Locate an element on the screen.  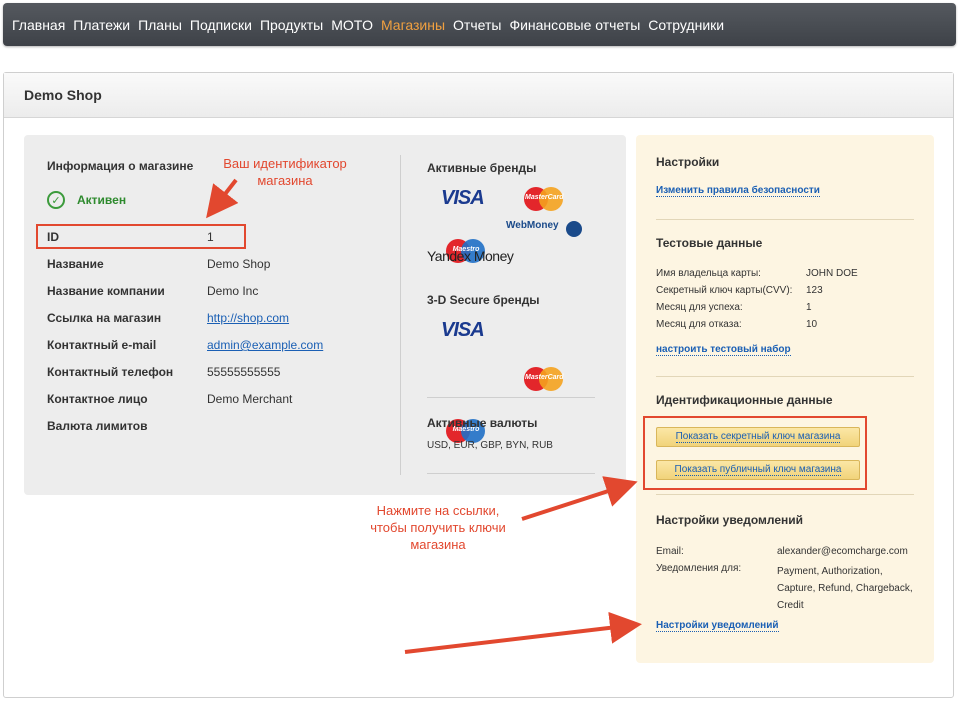
arrow-to-keys is located at coordinates (579, 498).